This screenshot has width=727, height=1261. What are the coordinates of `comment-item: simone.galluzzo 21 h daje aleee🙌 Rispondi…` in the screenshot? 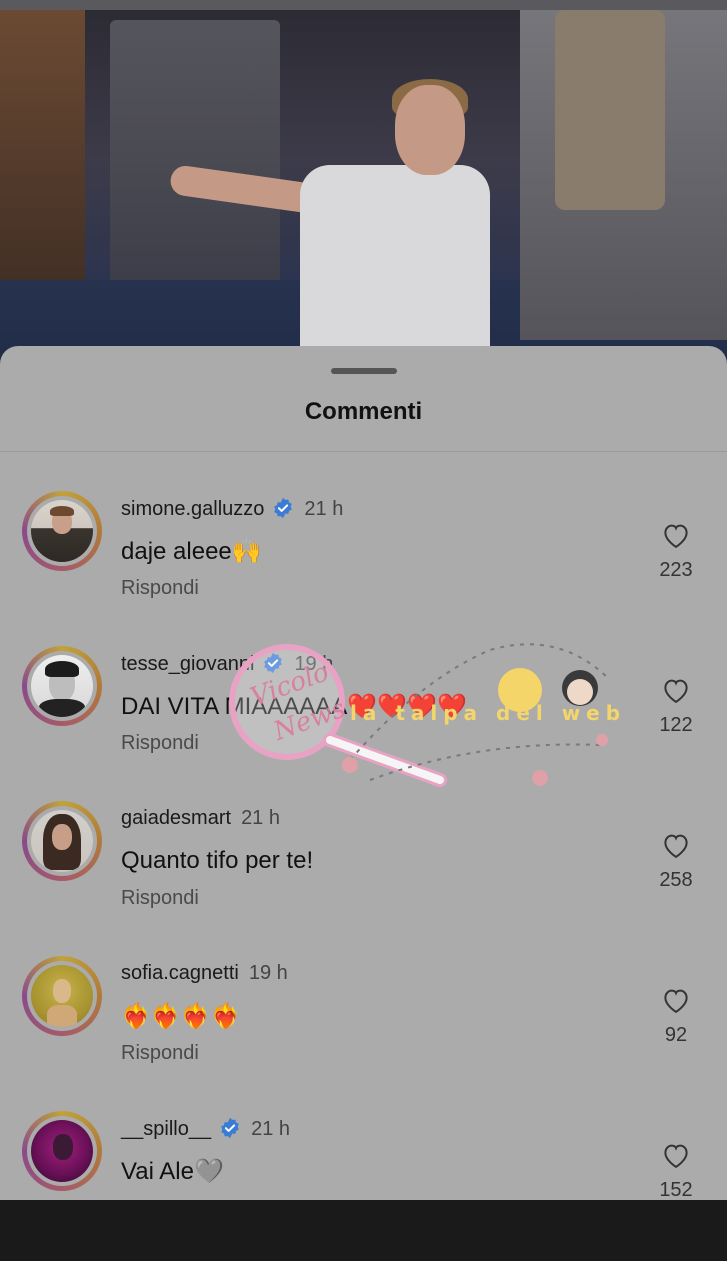 It's located at (363, 566).